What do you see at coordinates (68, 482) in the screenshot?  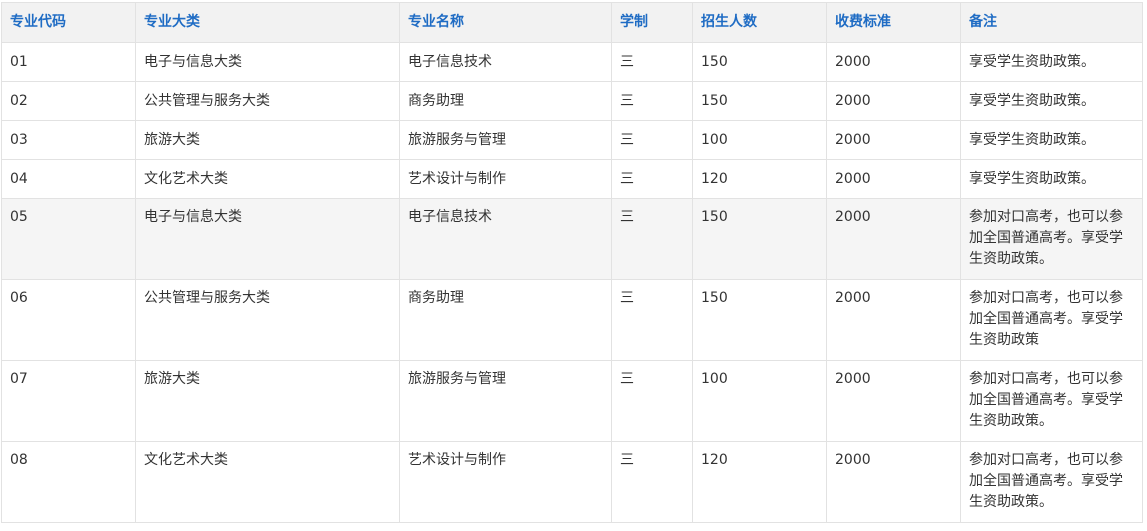 I see `cell-major-code: 08` at bounding box center [68, 482].